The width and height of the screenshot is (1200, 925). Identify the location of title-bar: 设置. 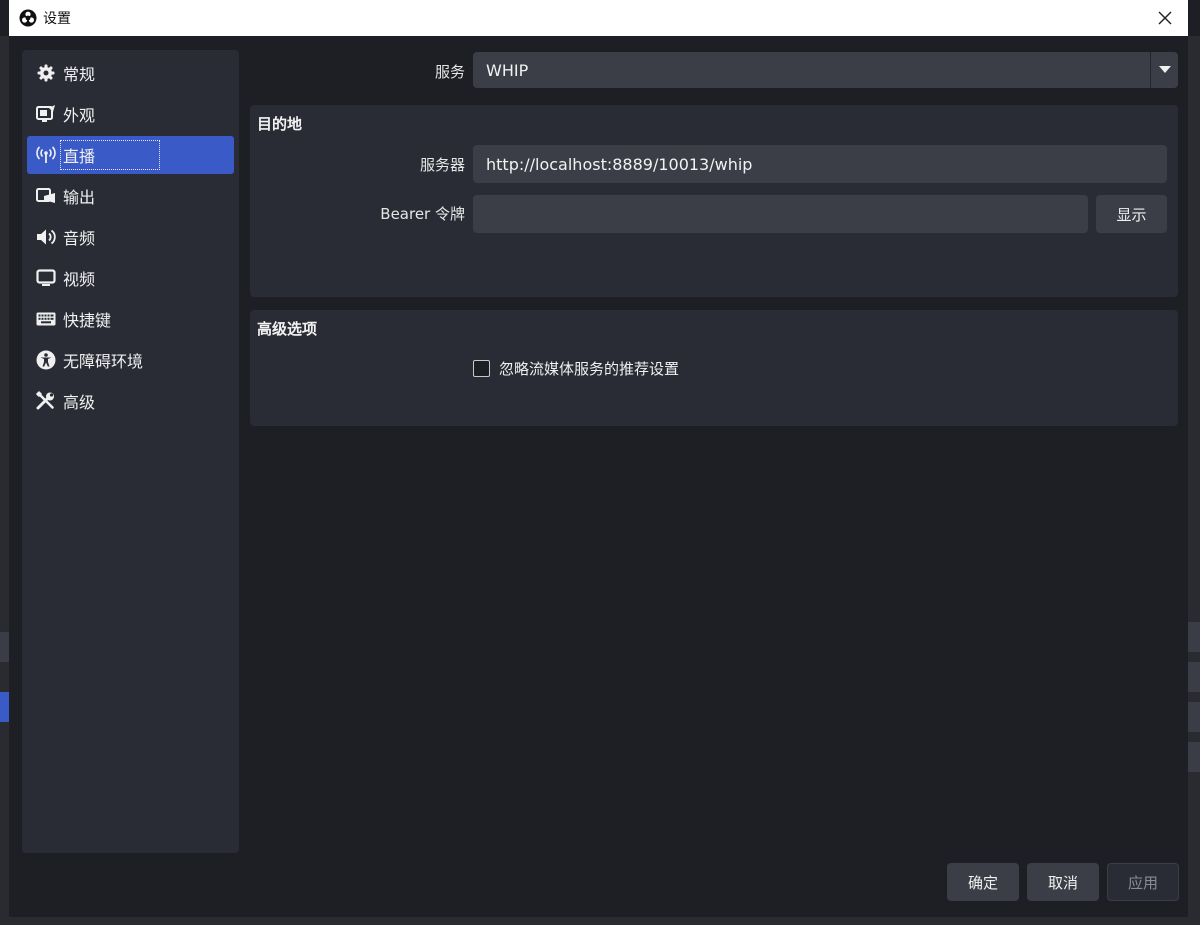
(598, 18).